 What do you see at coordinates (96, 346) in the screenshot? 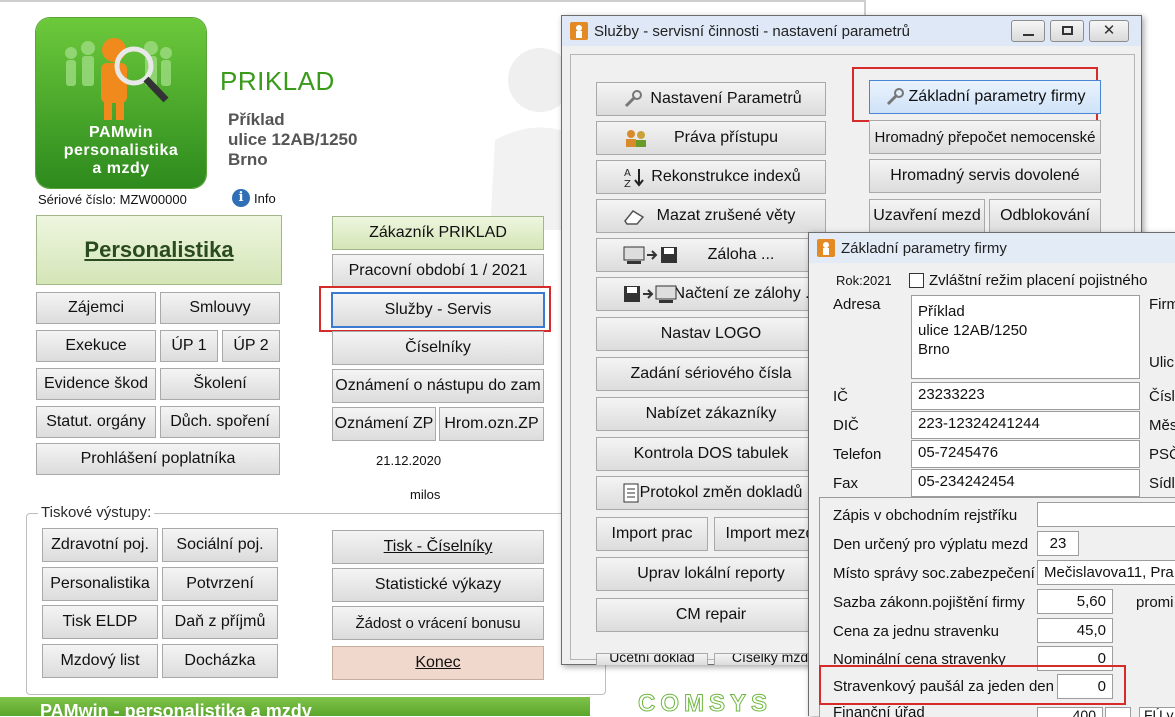
I see `exekuce-button: Exekuce` at bounding box center [96, 346].